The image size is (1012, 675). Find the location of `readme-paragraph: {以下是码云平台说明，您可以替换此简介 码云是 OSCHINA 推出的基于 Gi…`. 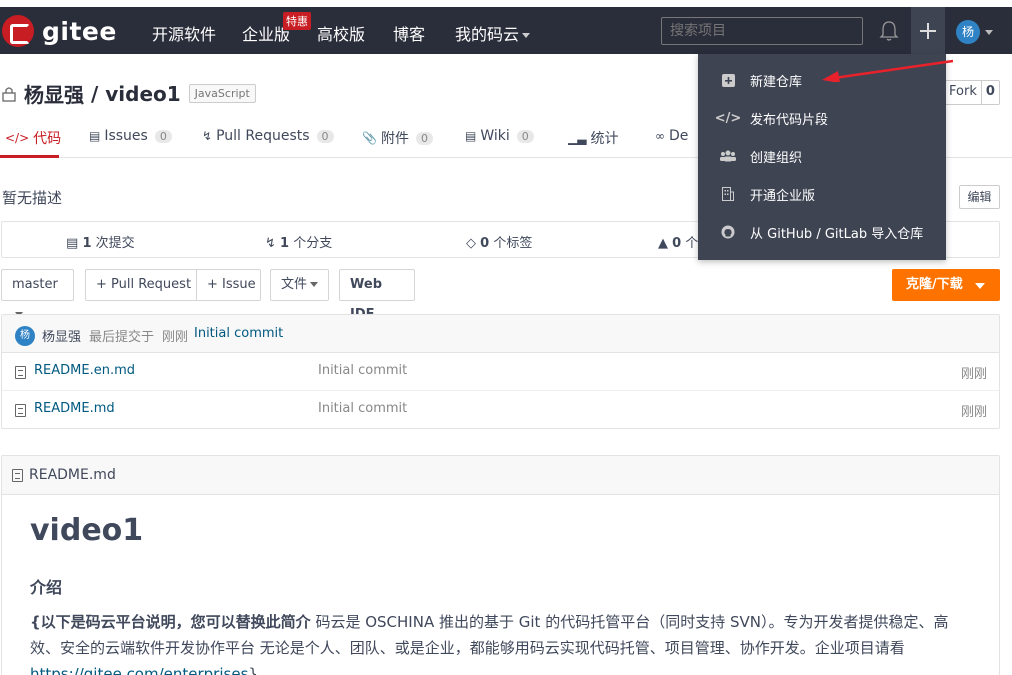

readme-paragraph: {以下是码云平台说明，您可以替换此简介 码云是 OSCHINA 推出的基于 Gi… is located at coordinates (502, 642).